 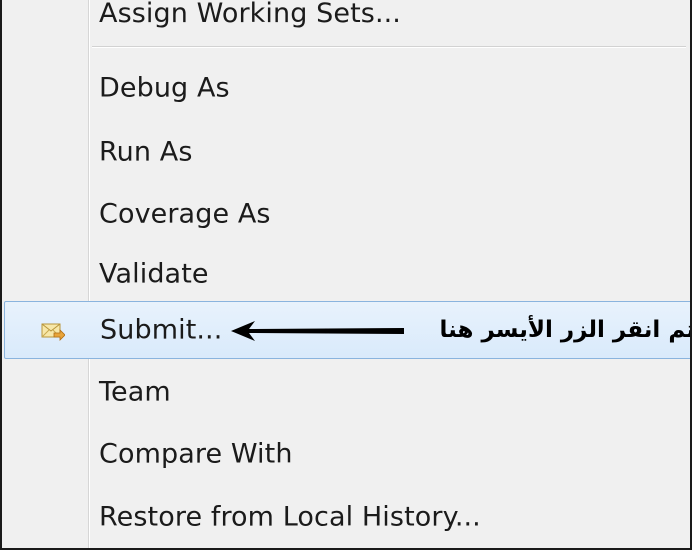 I want to click on menu-item-compare-with: Compare With, so click(x=346, y=454).